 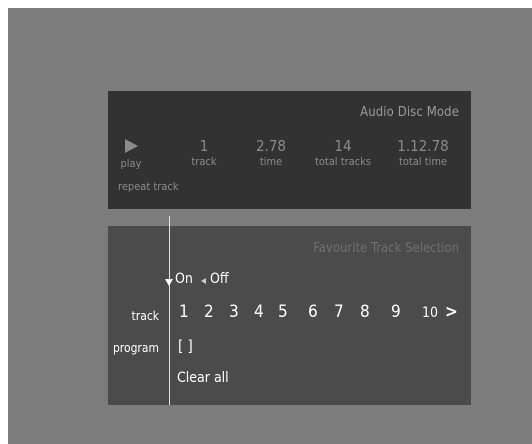 I want to click on divider-line, so click(x=169, y=310).